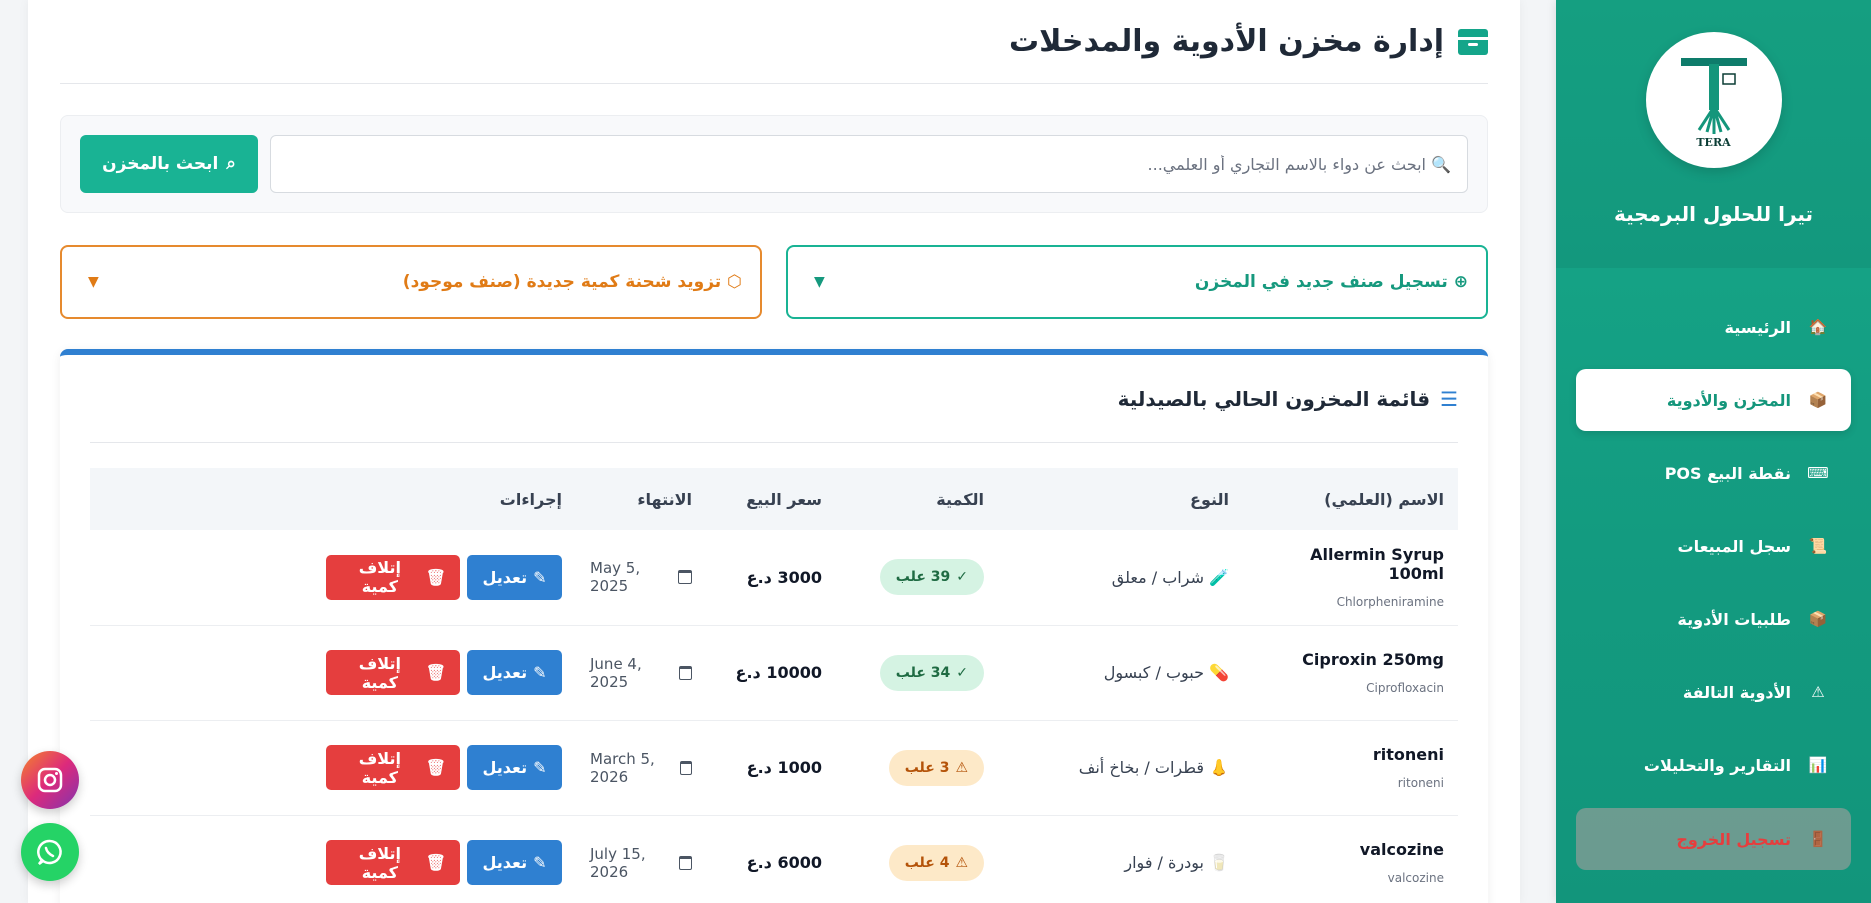  Describe the element at coordinates (1449, 398) in the screenshot. I see `list-icon: ☰` at that location.